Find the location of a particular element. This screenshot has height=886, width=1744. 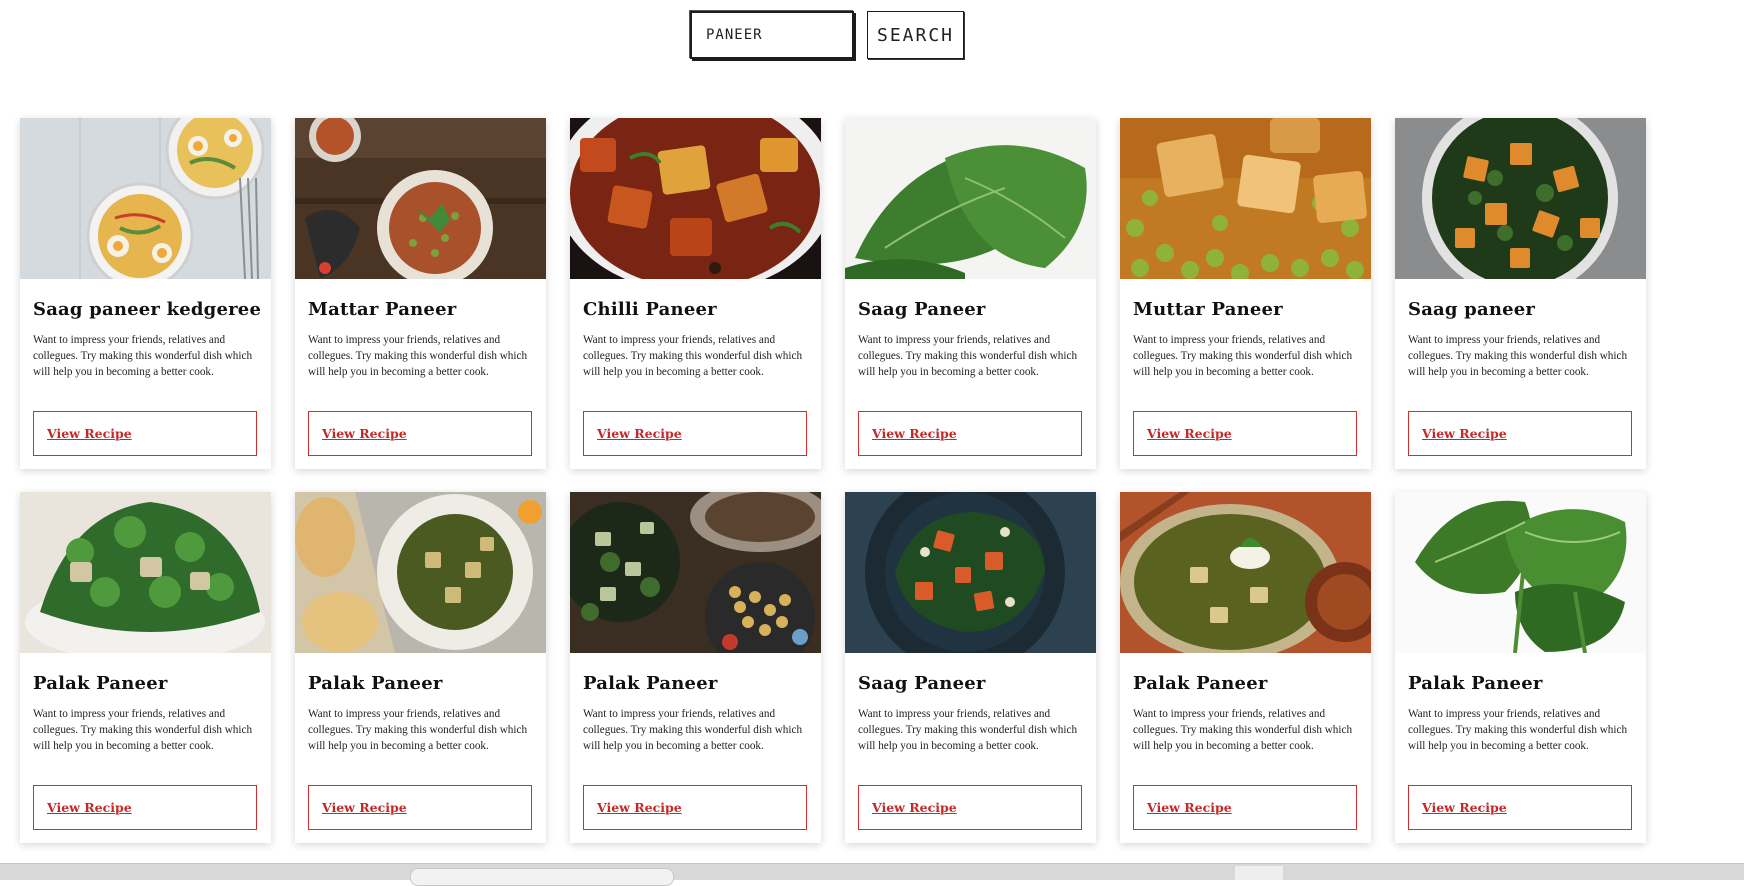

taskbar-search-pill is located at coordinates (542, 877).